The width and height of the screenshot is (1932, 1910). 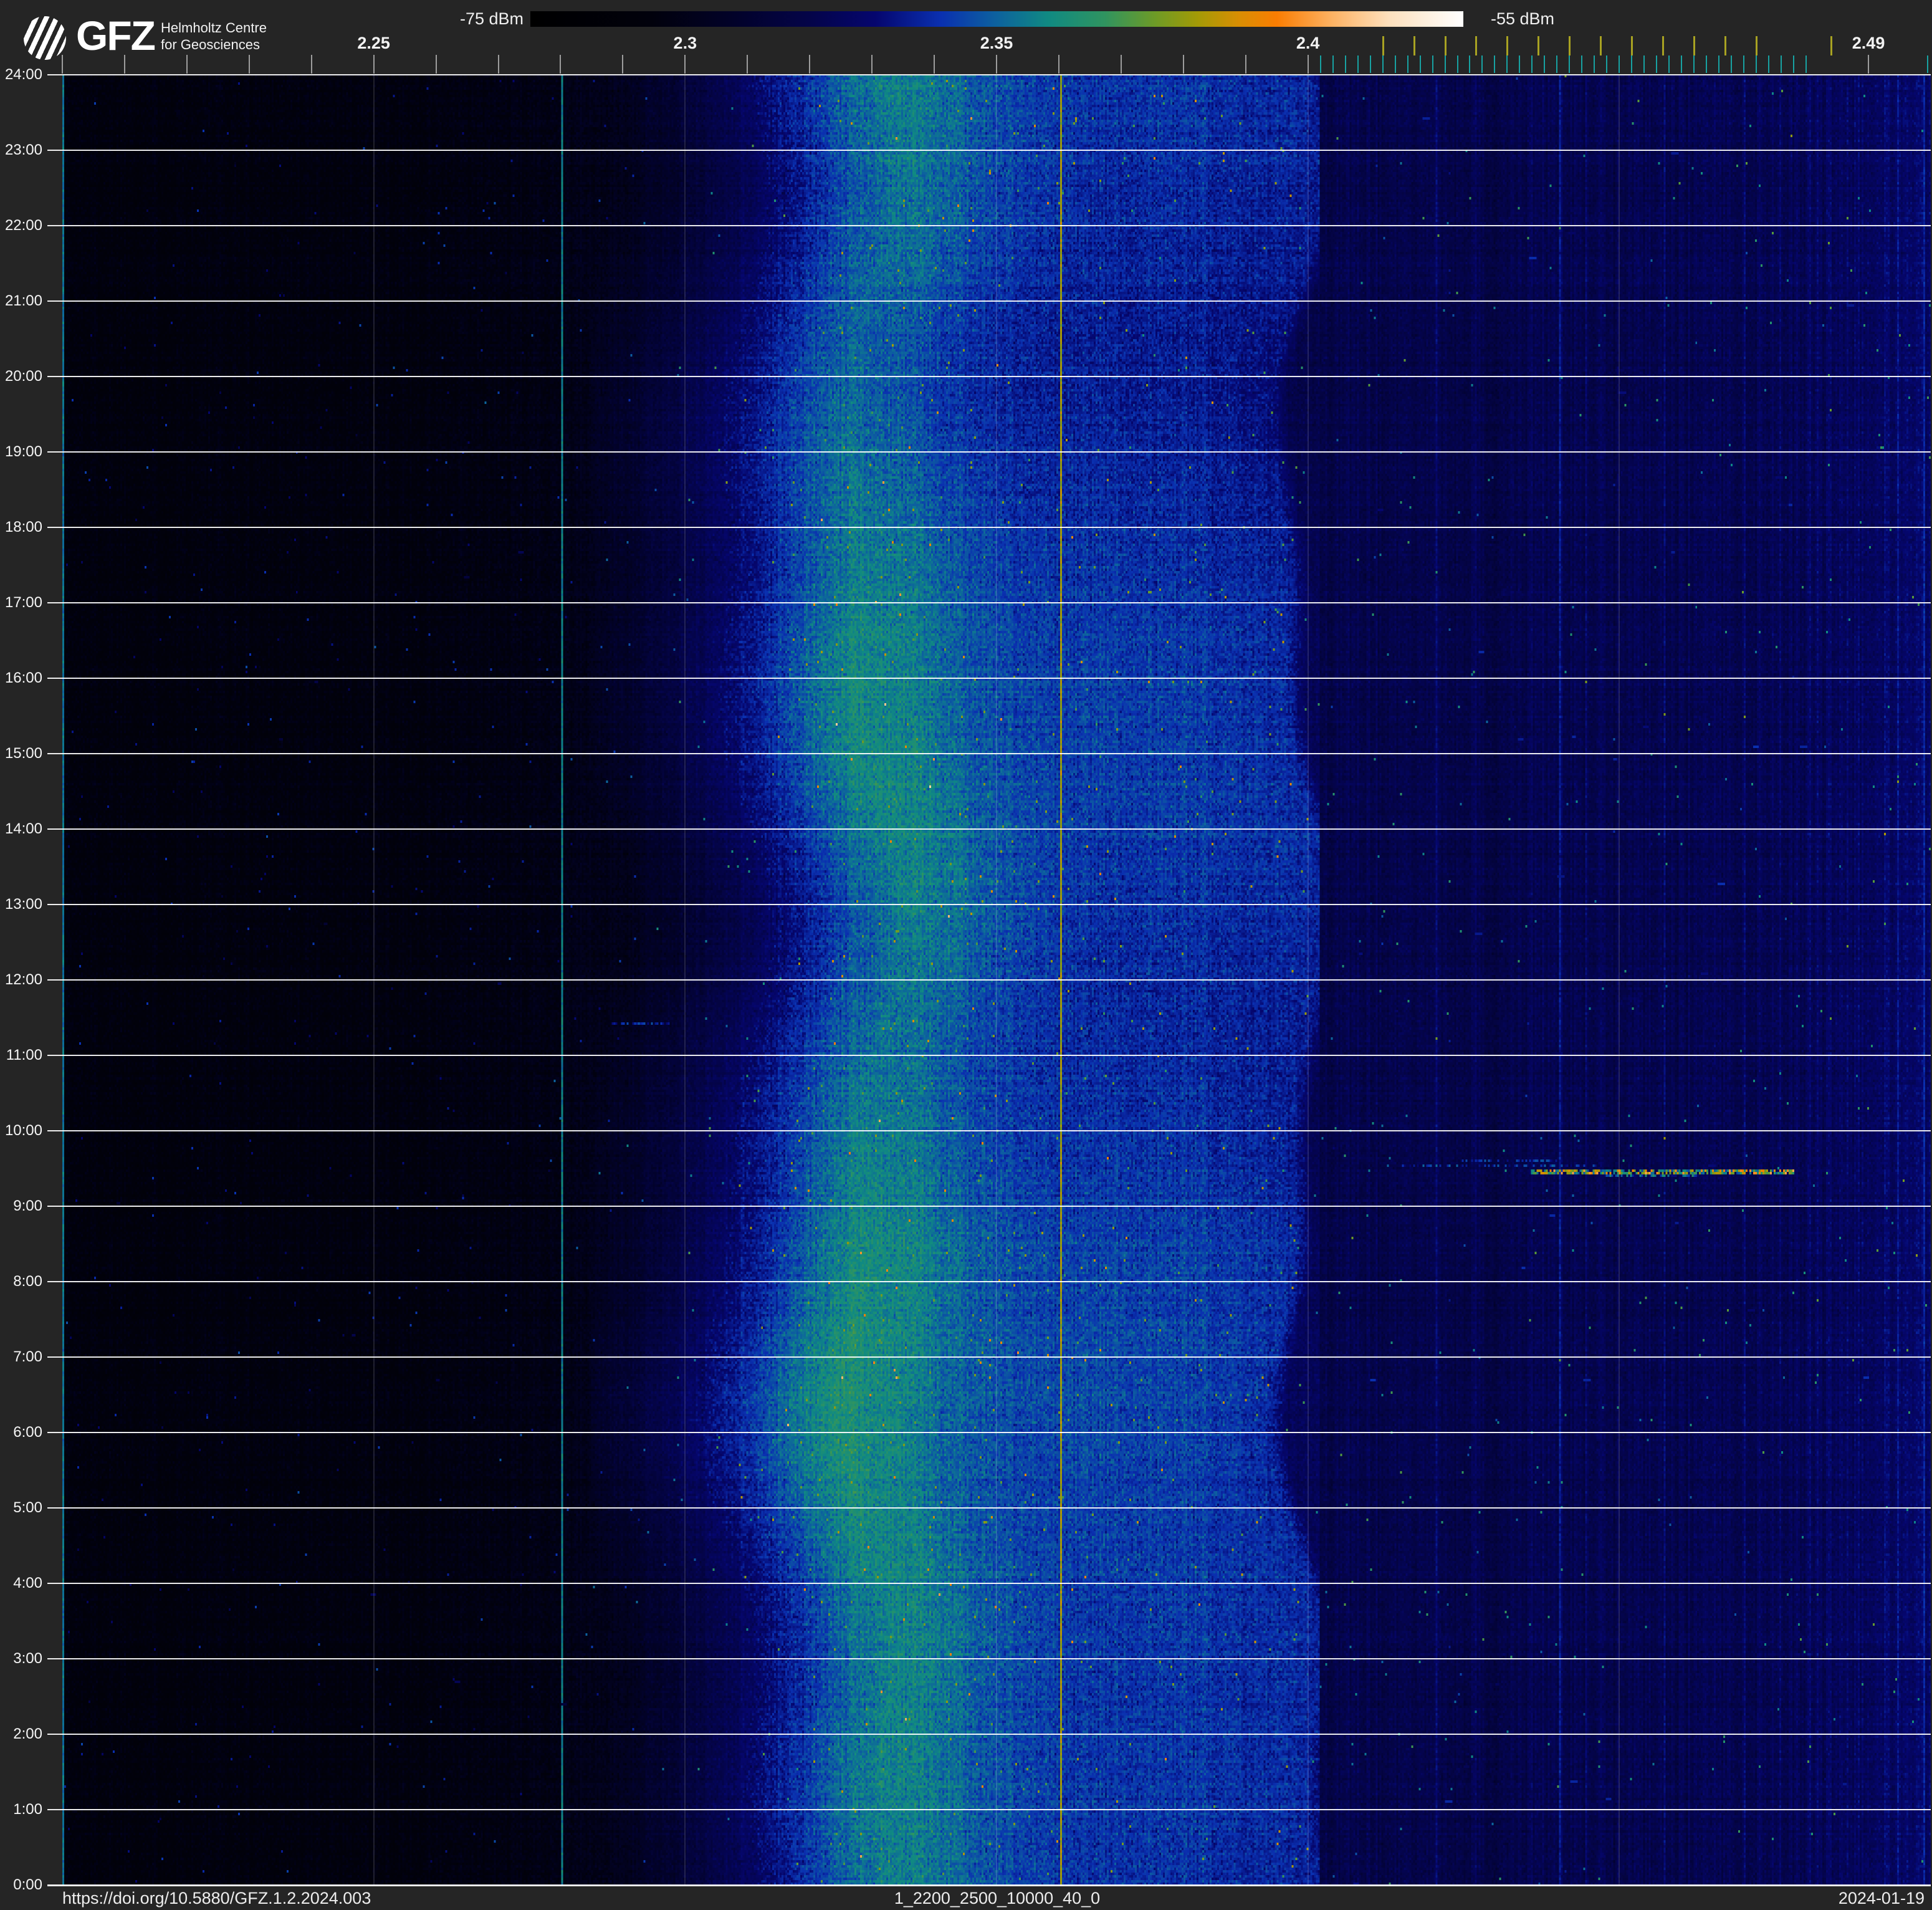 What do you see at coordinates (23, 300) in the screenshot?
I see `hour-label: 21:00` at bounding box center [23, 300].